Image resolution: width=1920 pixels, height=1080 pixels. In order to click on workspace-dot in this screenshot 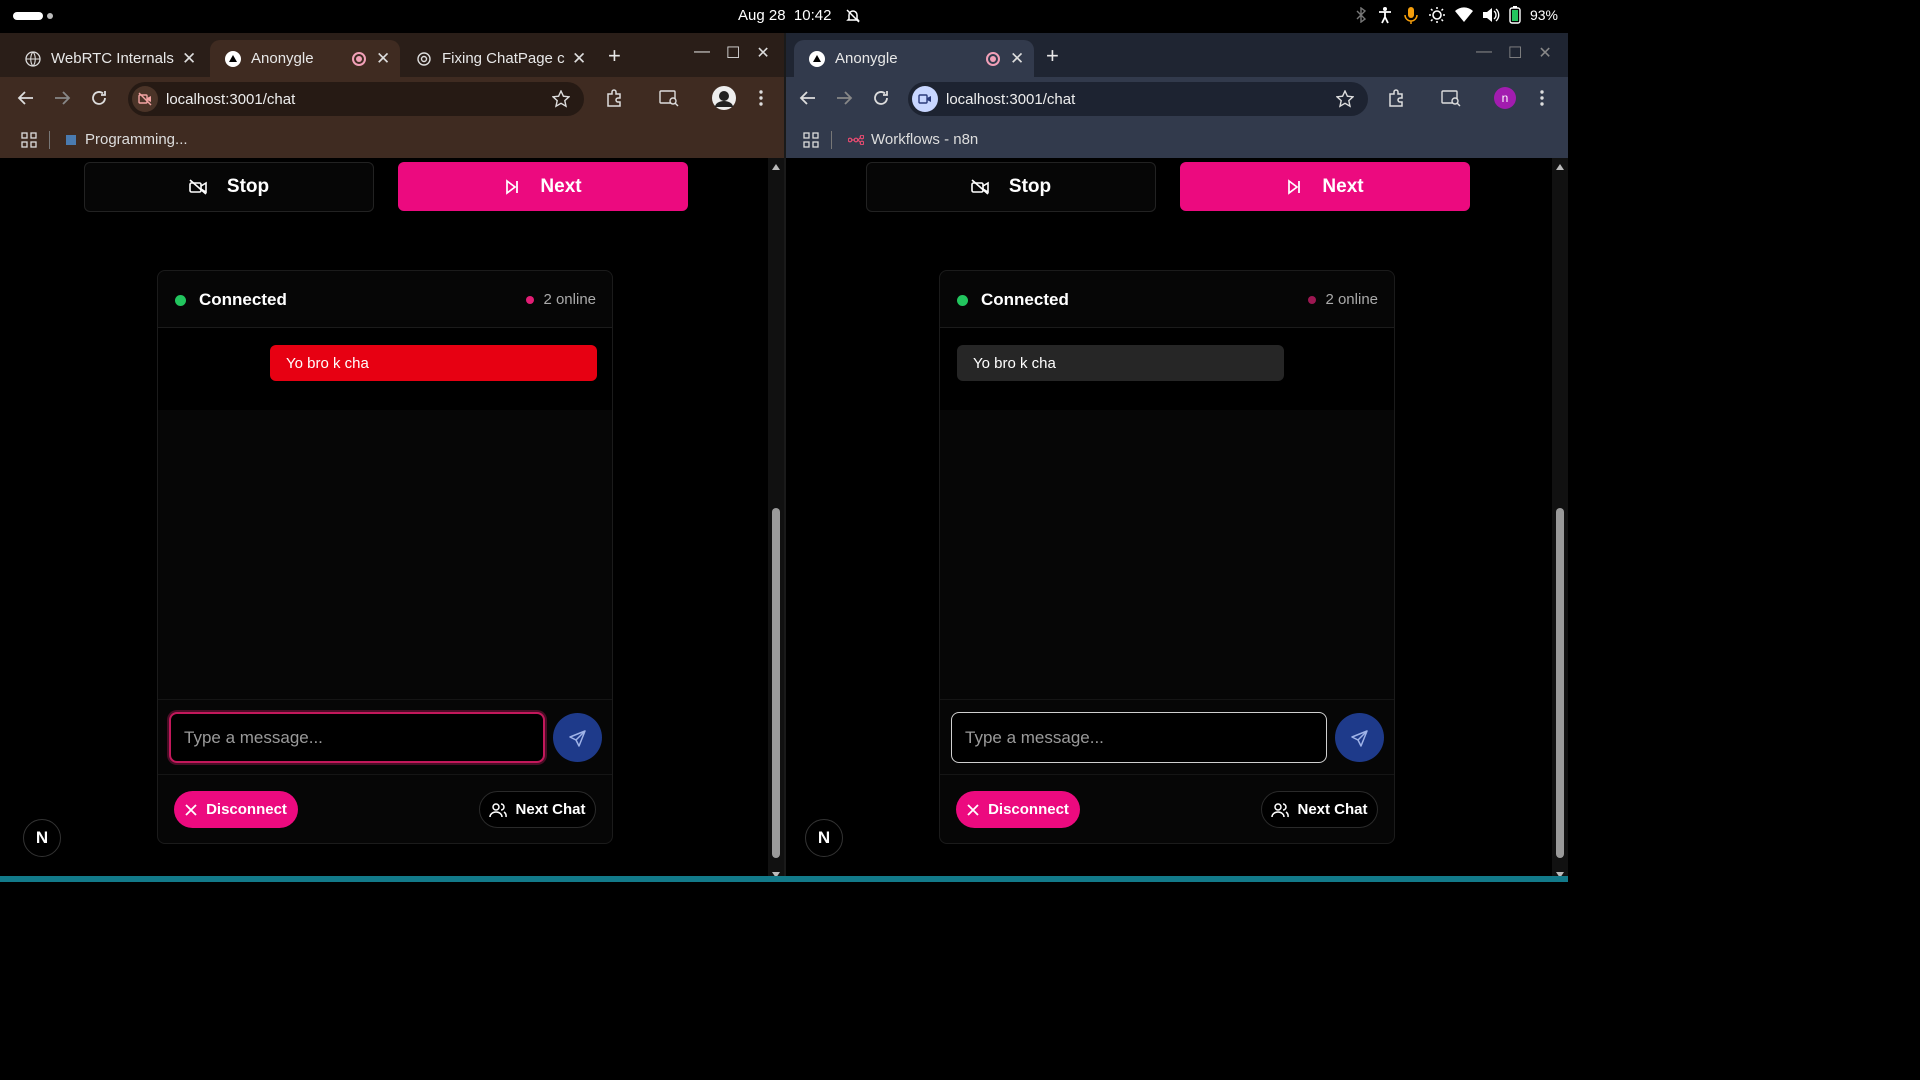, I will do `click(50, 16)`.